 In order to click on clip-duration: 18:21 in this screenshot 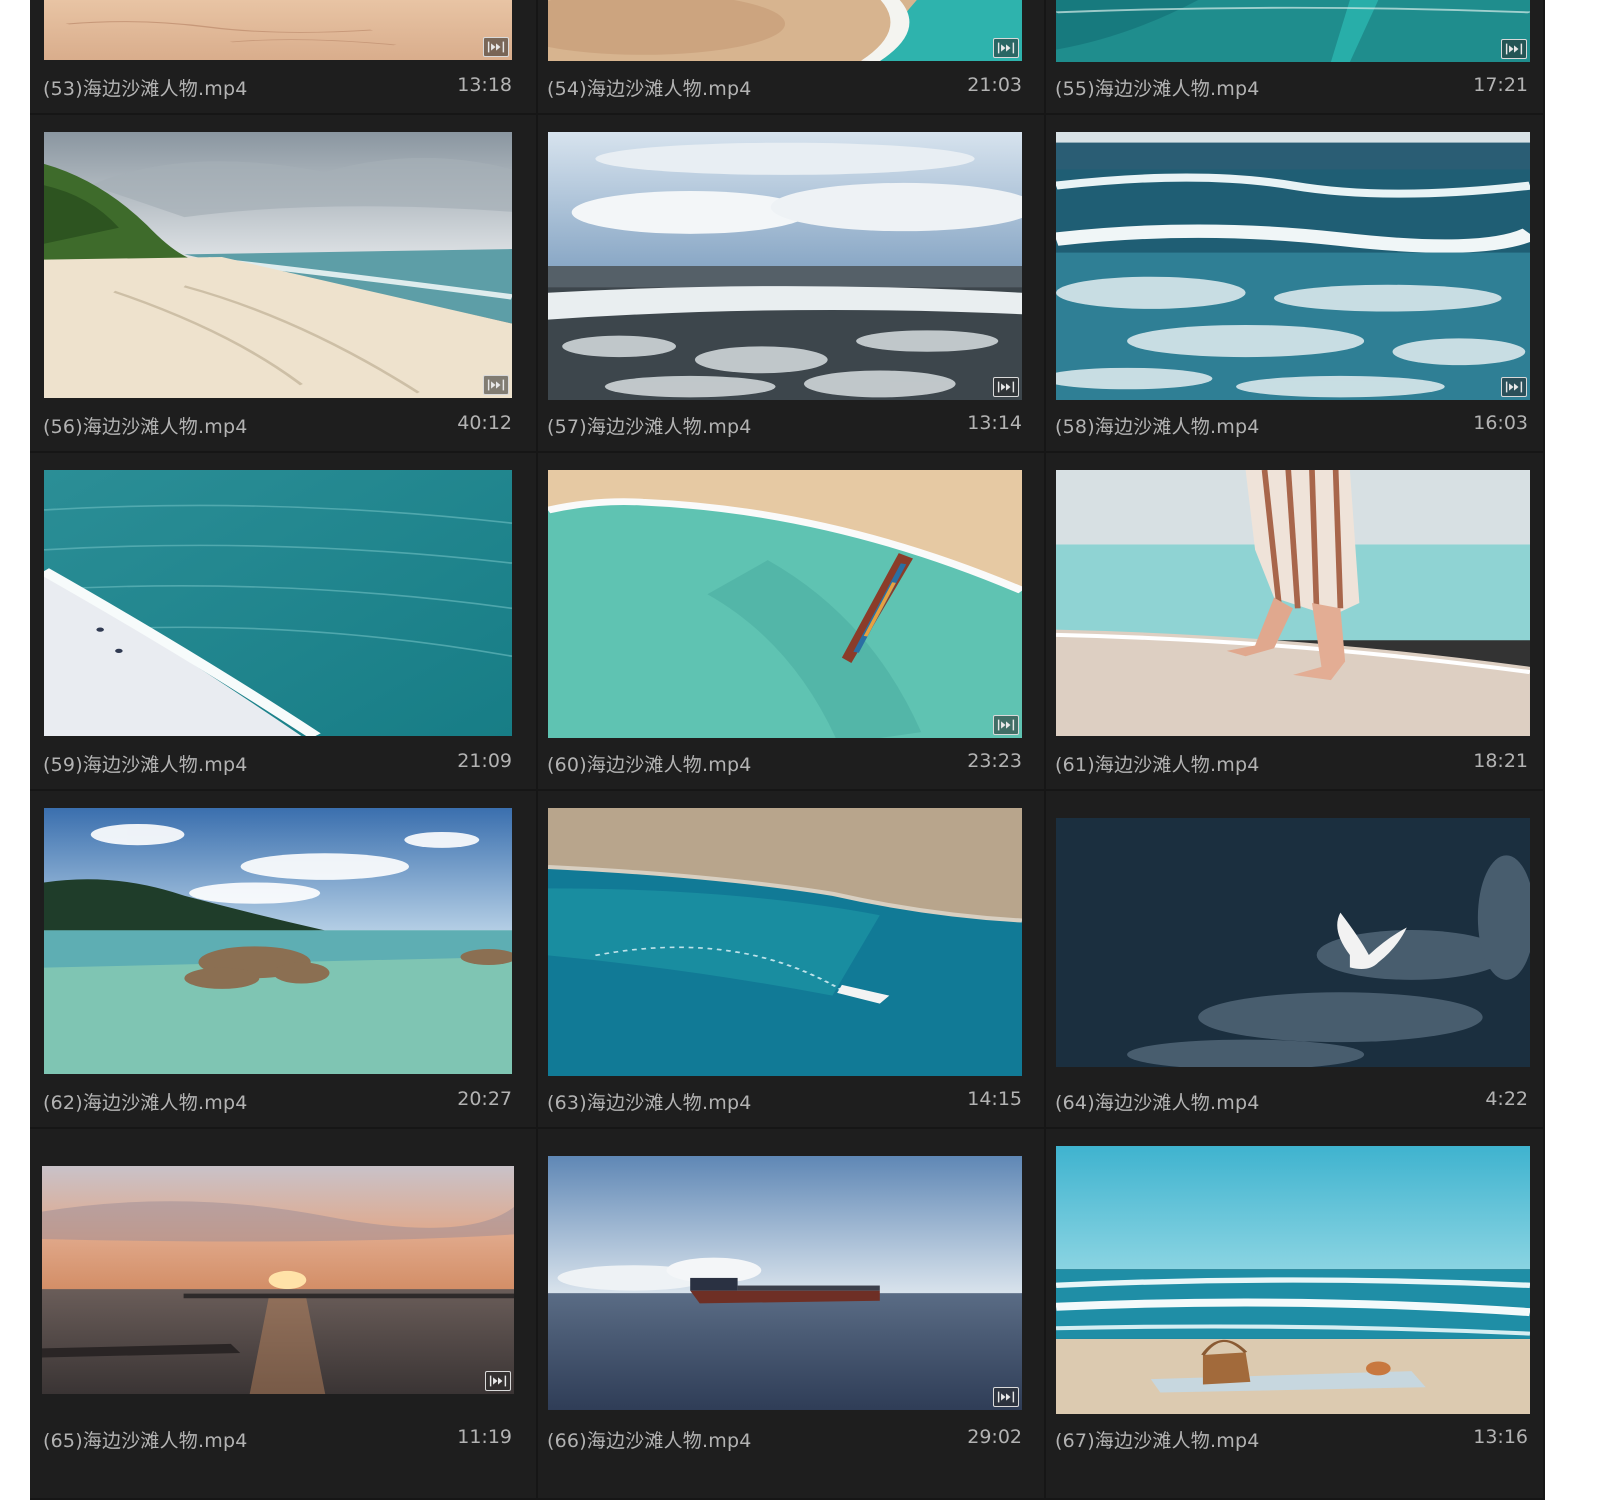, I will do `click(1500, 761)`.